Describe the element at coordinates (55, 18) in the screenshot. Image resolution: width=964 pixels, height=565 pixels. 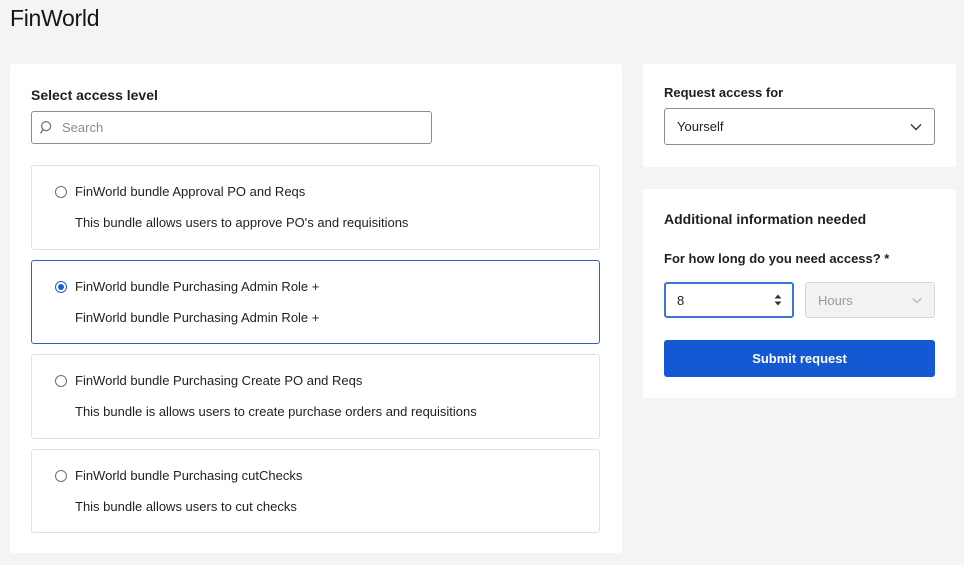
I see `app-title: FinWorld` at that location.